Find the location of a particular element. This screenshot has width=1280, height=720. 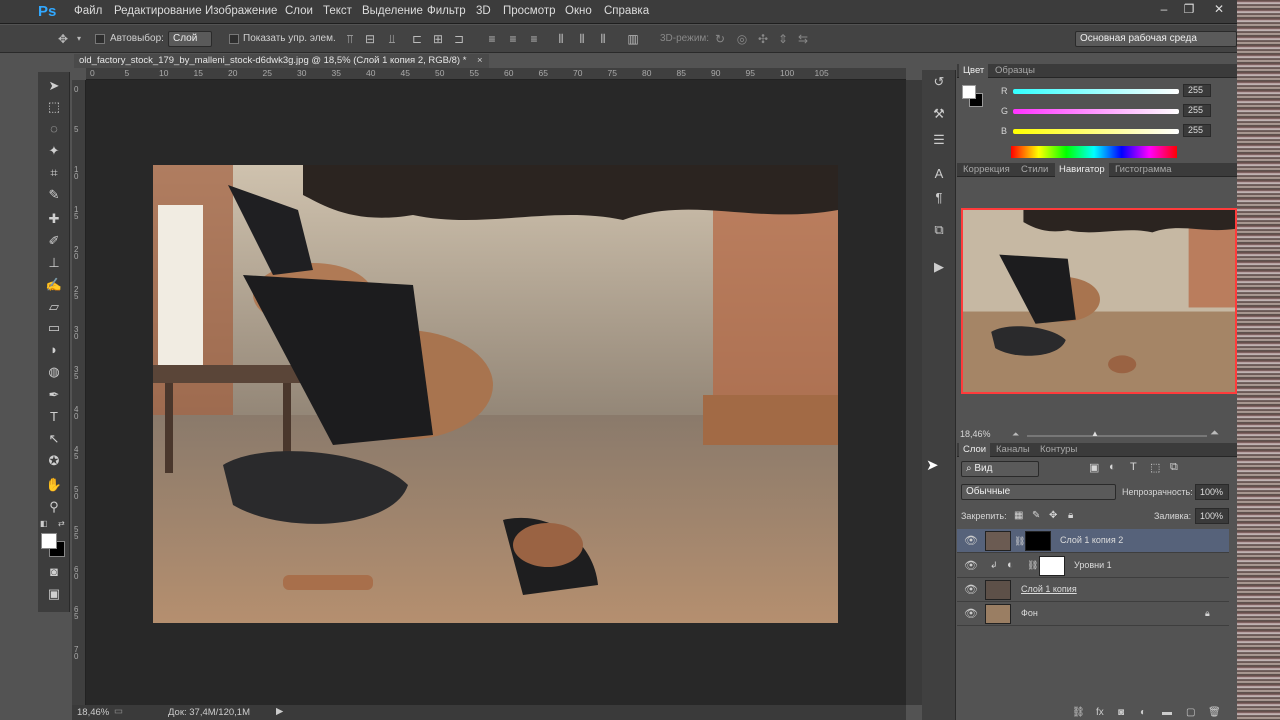

tab-swatches: Образцы is located at coordinates (1015, 71).